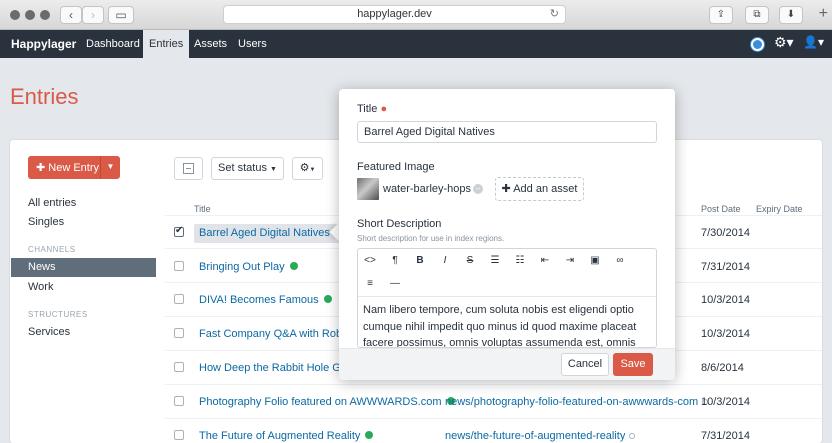 The width and height of the screenshot is (832, 443). Describe the element at coordinates (280, 436) in the screenshot. I see `entry-title-text: The Future of Augmented Reality` at that location.